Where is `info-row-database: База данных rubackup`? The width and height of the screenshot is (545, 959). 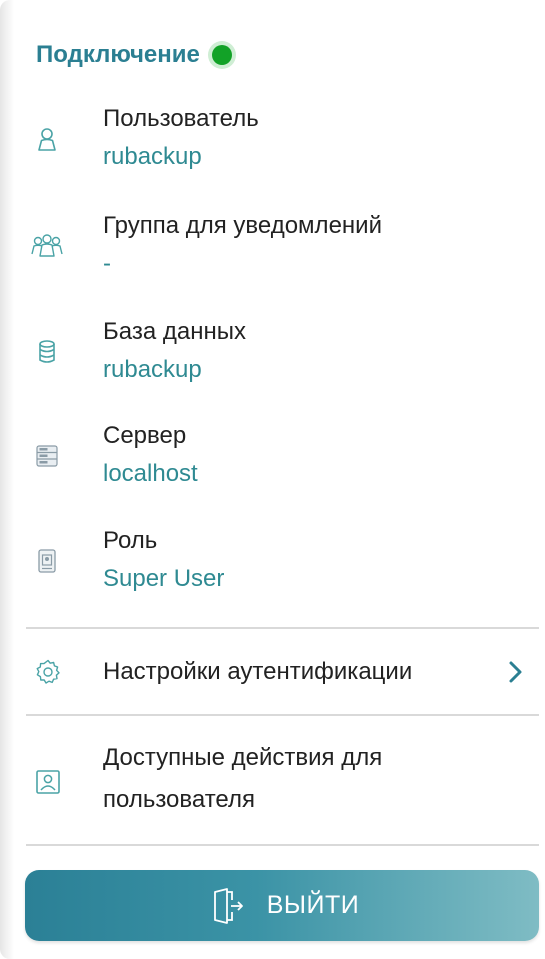
info-row-database: База данных rubackup is located at coordinates (272, 356).